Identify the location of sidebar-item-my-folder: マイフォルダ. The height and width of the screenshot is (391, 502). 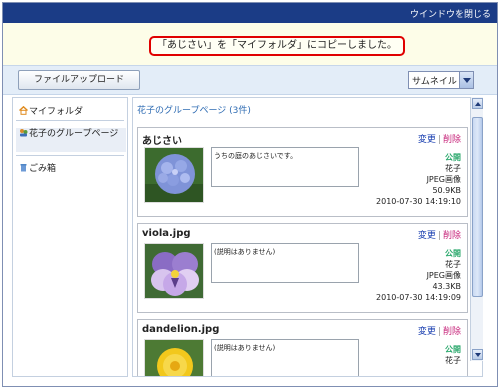
(72, 110).